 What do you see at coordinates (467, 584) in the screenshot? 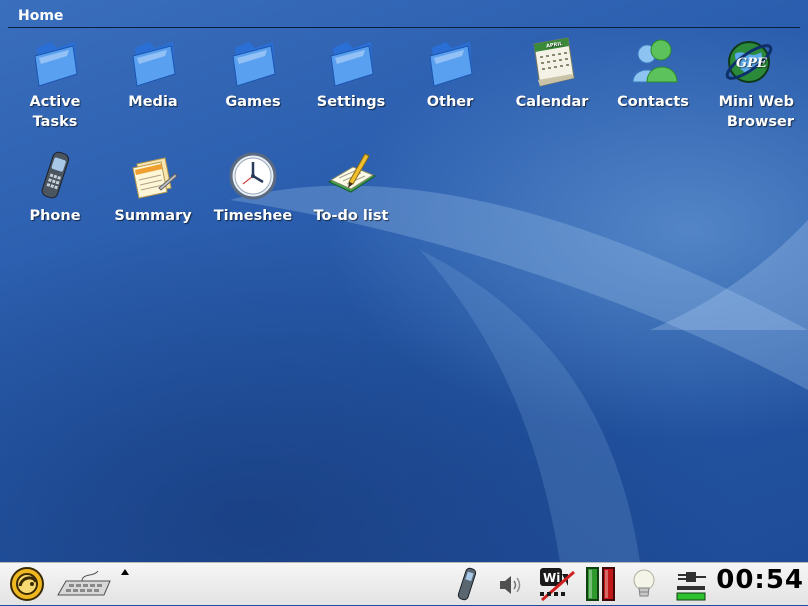
I see `phone-status-icon` at bounding box center [467, 584].